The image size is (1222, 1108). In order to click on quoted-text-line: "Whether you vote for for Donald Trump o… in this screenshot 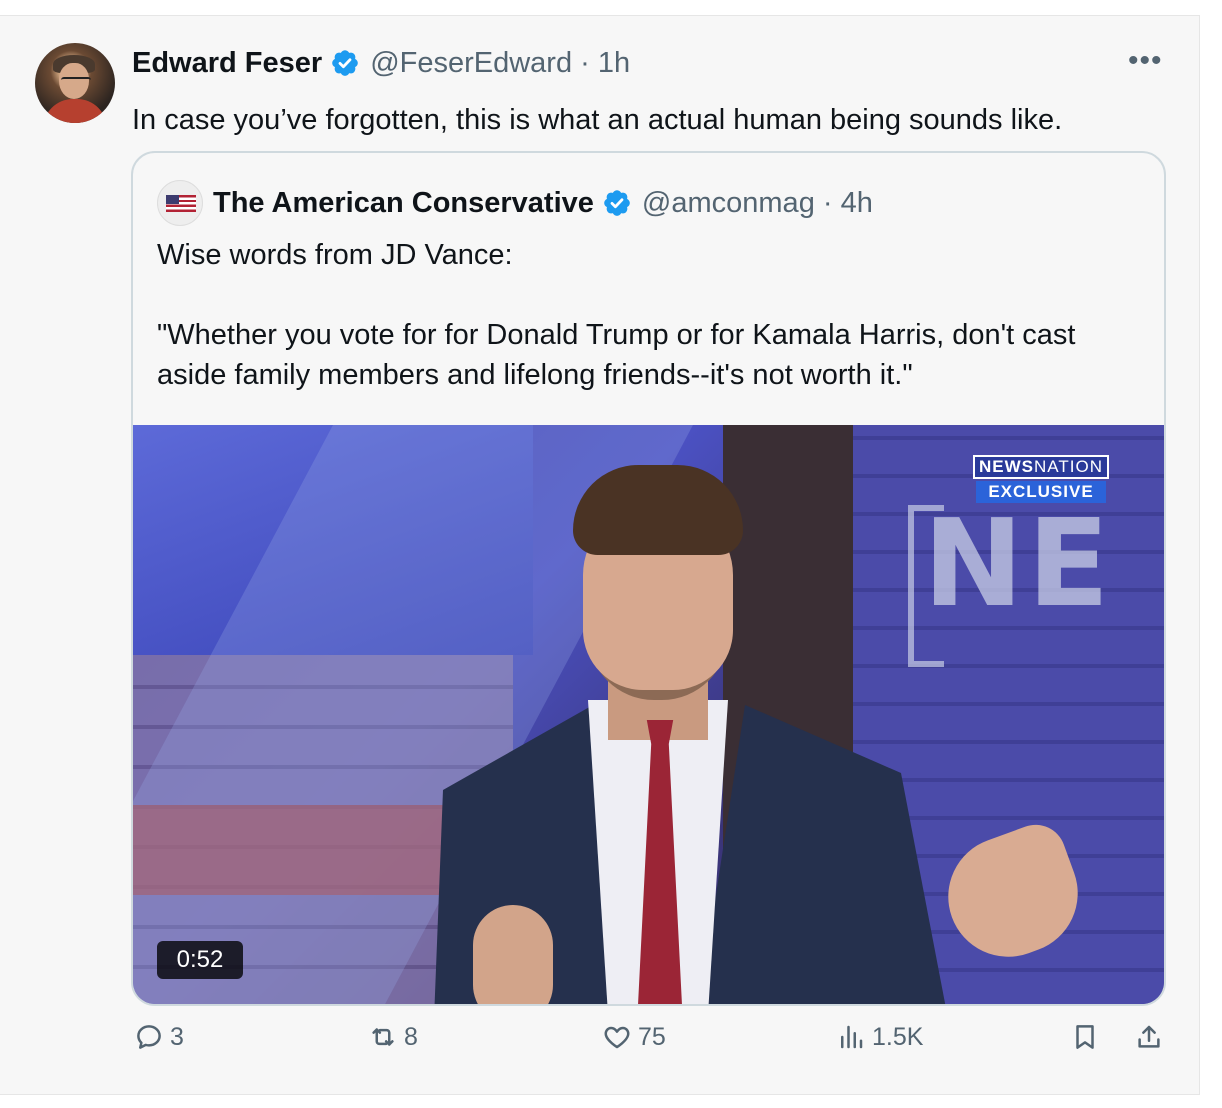, I will do `click(616, 335)`.